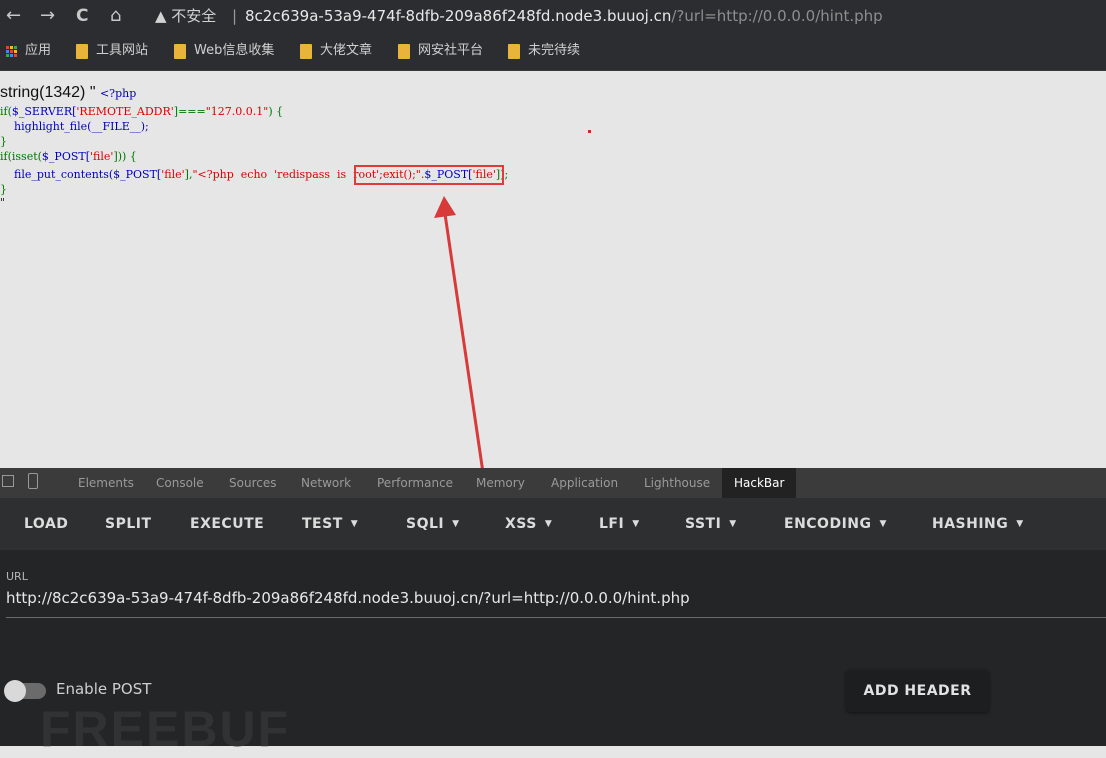  I want to click on code-line-7: }, so click(3, 189).